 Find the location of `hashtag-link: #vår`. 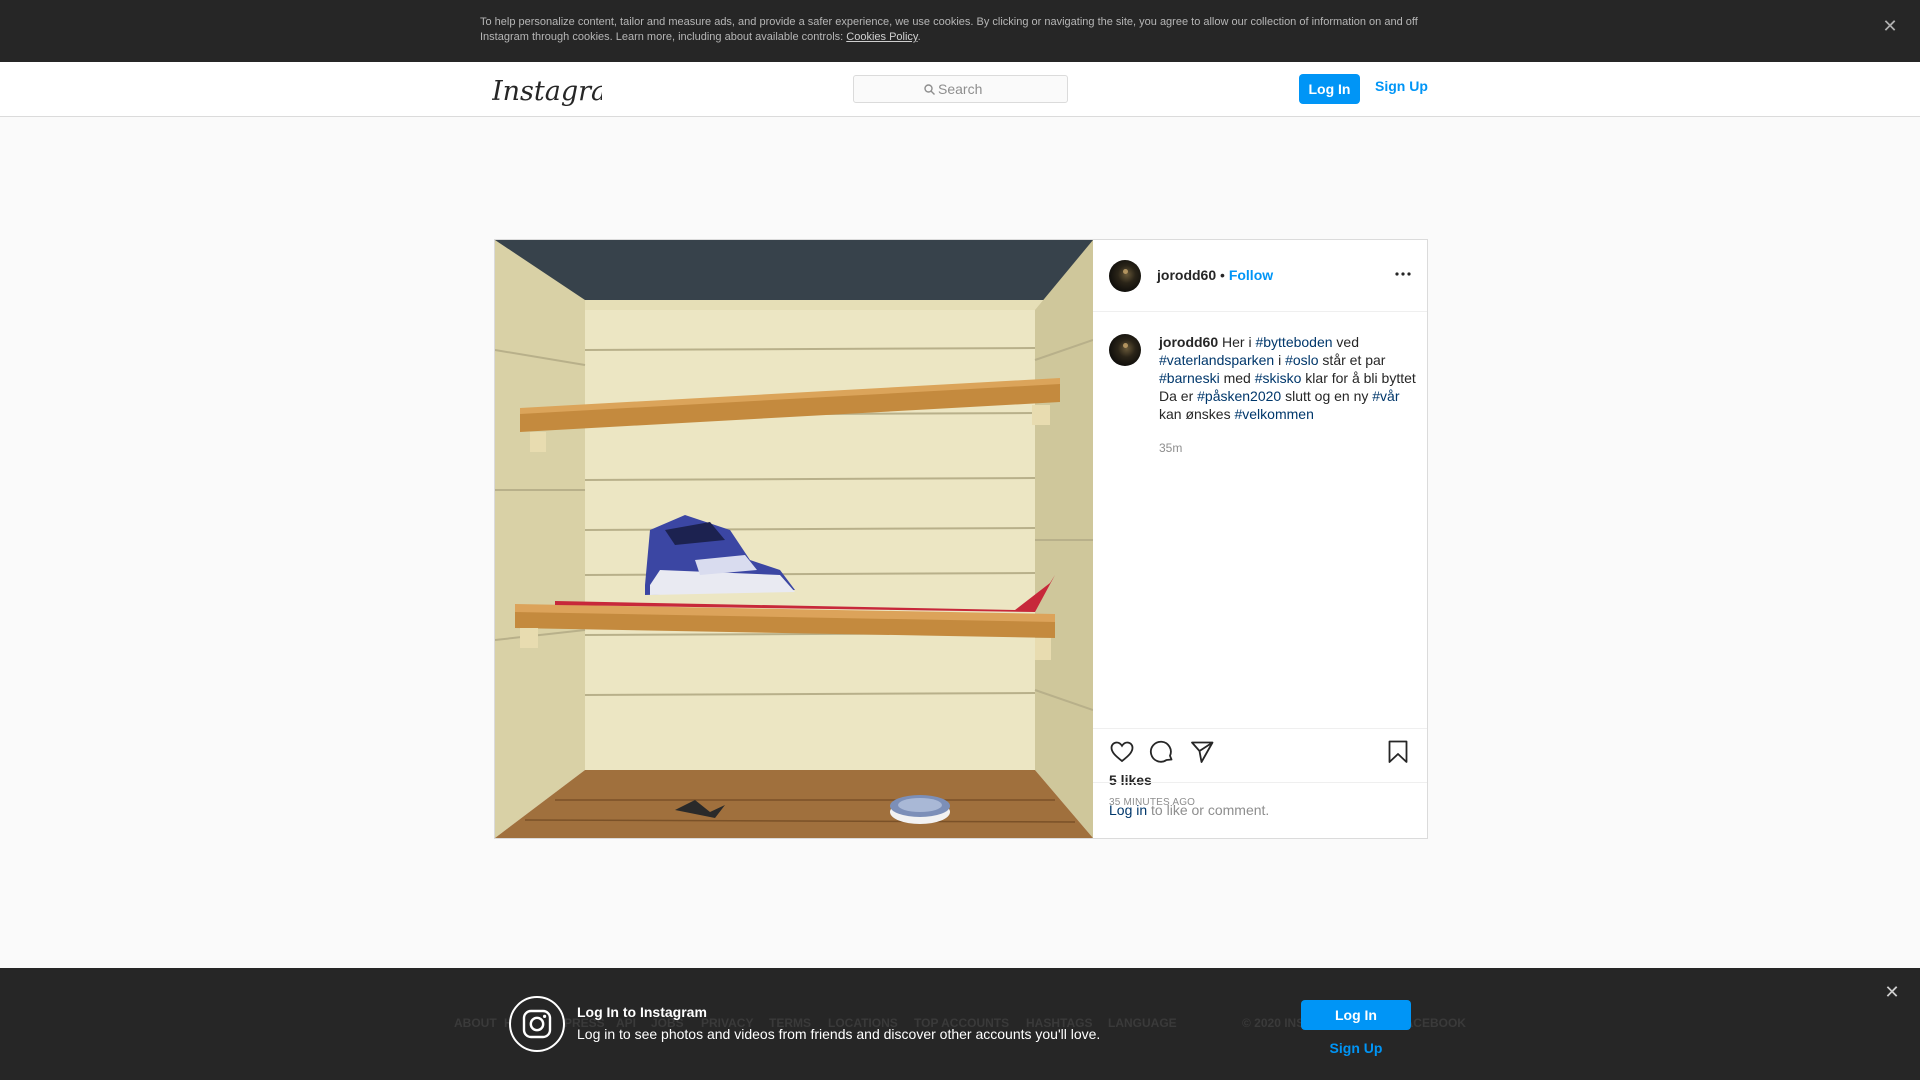

hashtag-link: #vår is located at coordinates (1385, 396).